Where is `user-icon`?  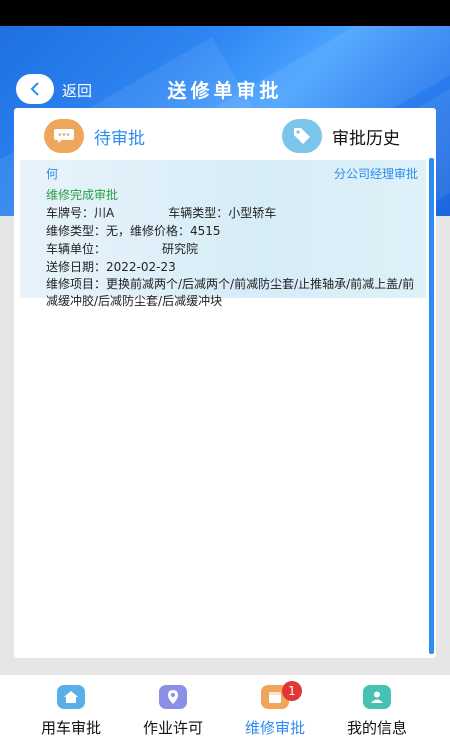
user-icon is located at coordinates (377, 697).